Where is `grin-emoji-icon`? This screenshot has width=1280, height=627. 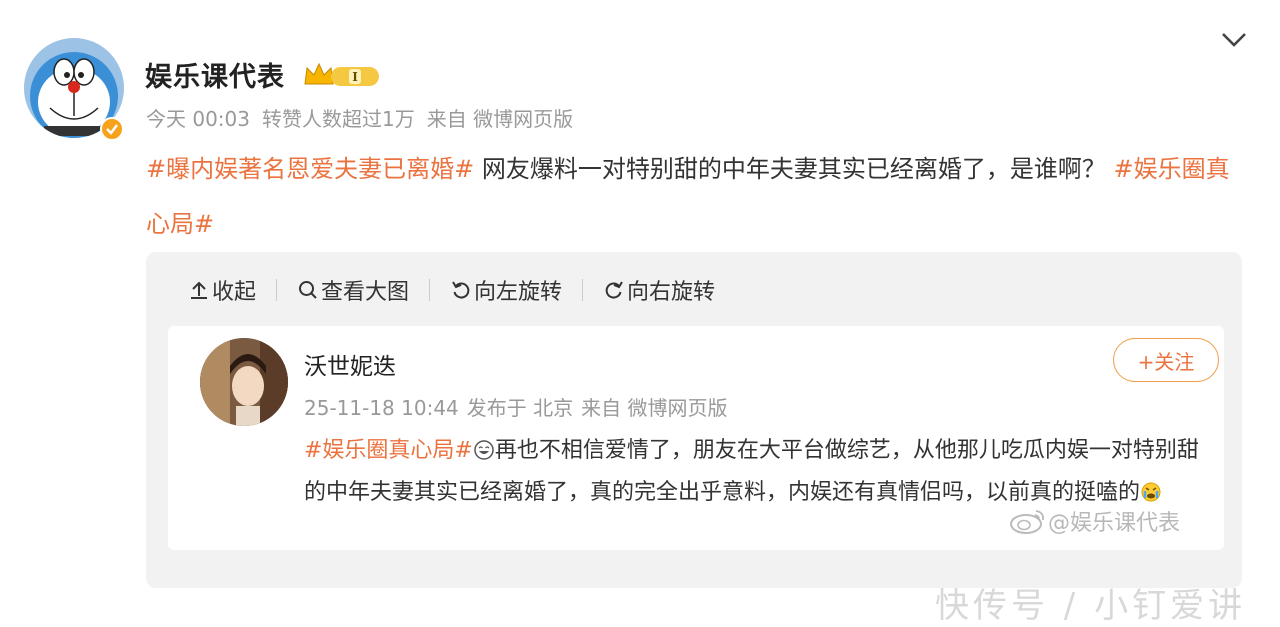
grin-emoji-icon is located at coordinates (484, 450).